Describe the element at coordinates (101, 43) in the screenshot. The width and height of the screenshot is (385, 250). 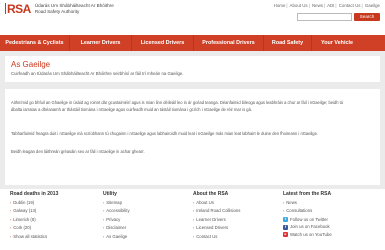
I see `nav-learner-drivers: Learner Drivers` at that location.